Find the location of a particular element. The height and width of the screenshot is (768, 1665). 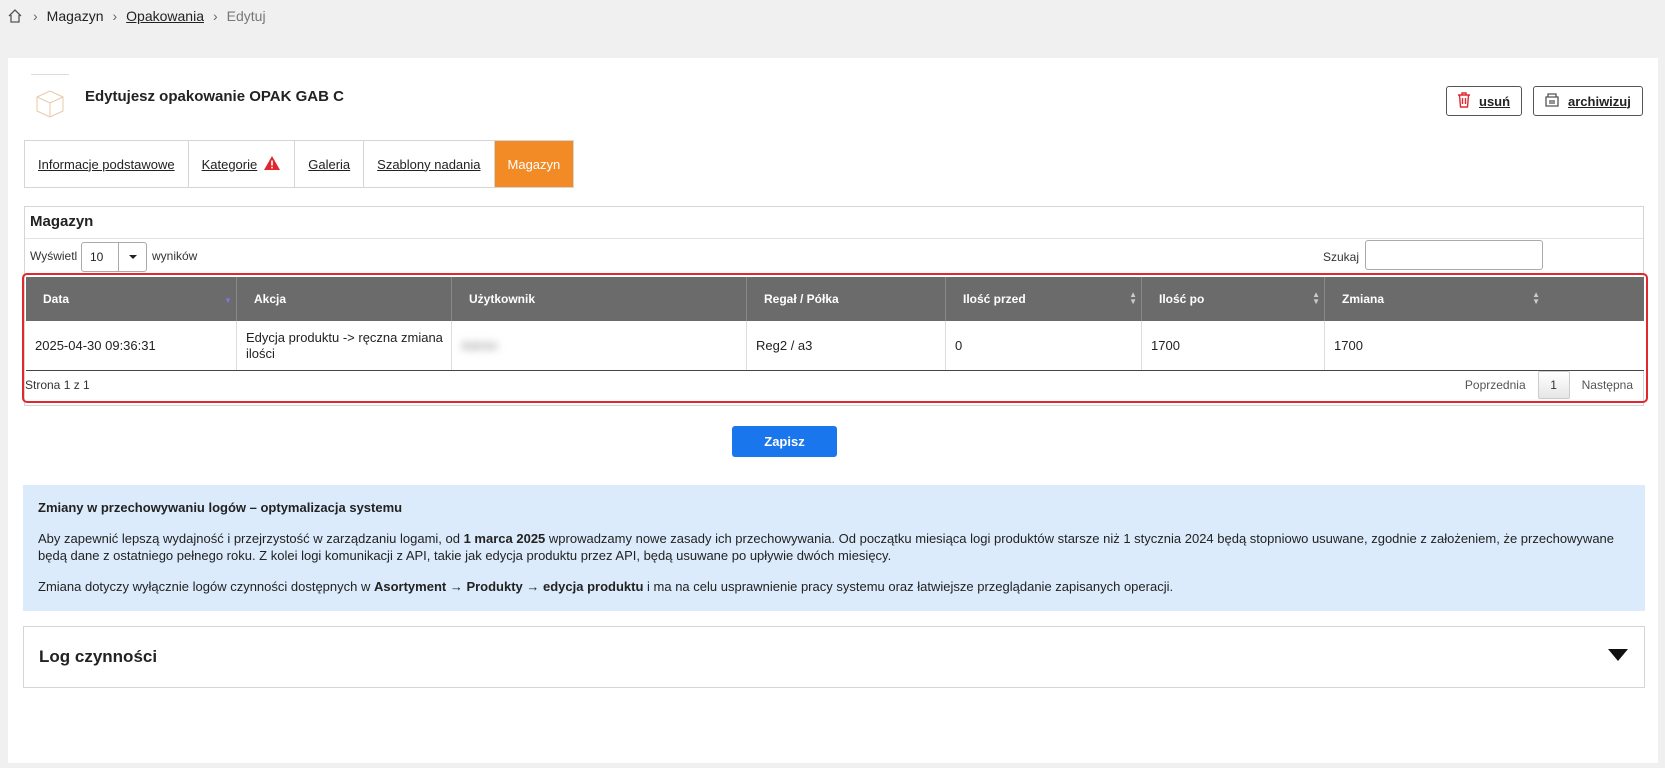

sort-desc-icon: ▼ is located at coordinates (228, 300).